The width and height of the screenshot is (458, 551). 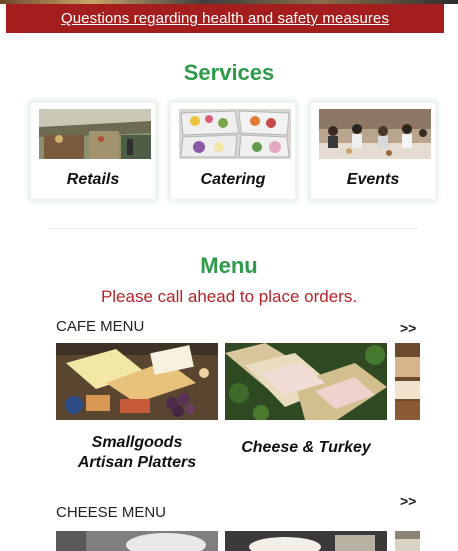 I want to click on service-card-events: Events, so click(x=373, y=151).